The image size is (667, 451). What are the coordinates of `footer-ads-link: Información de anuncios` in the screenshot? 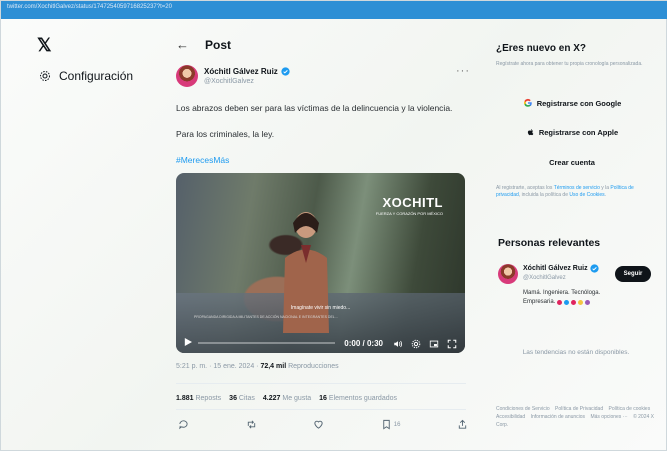 It's located at (558, 417).